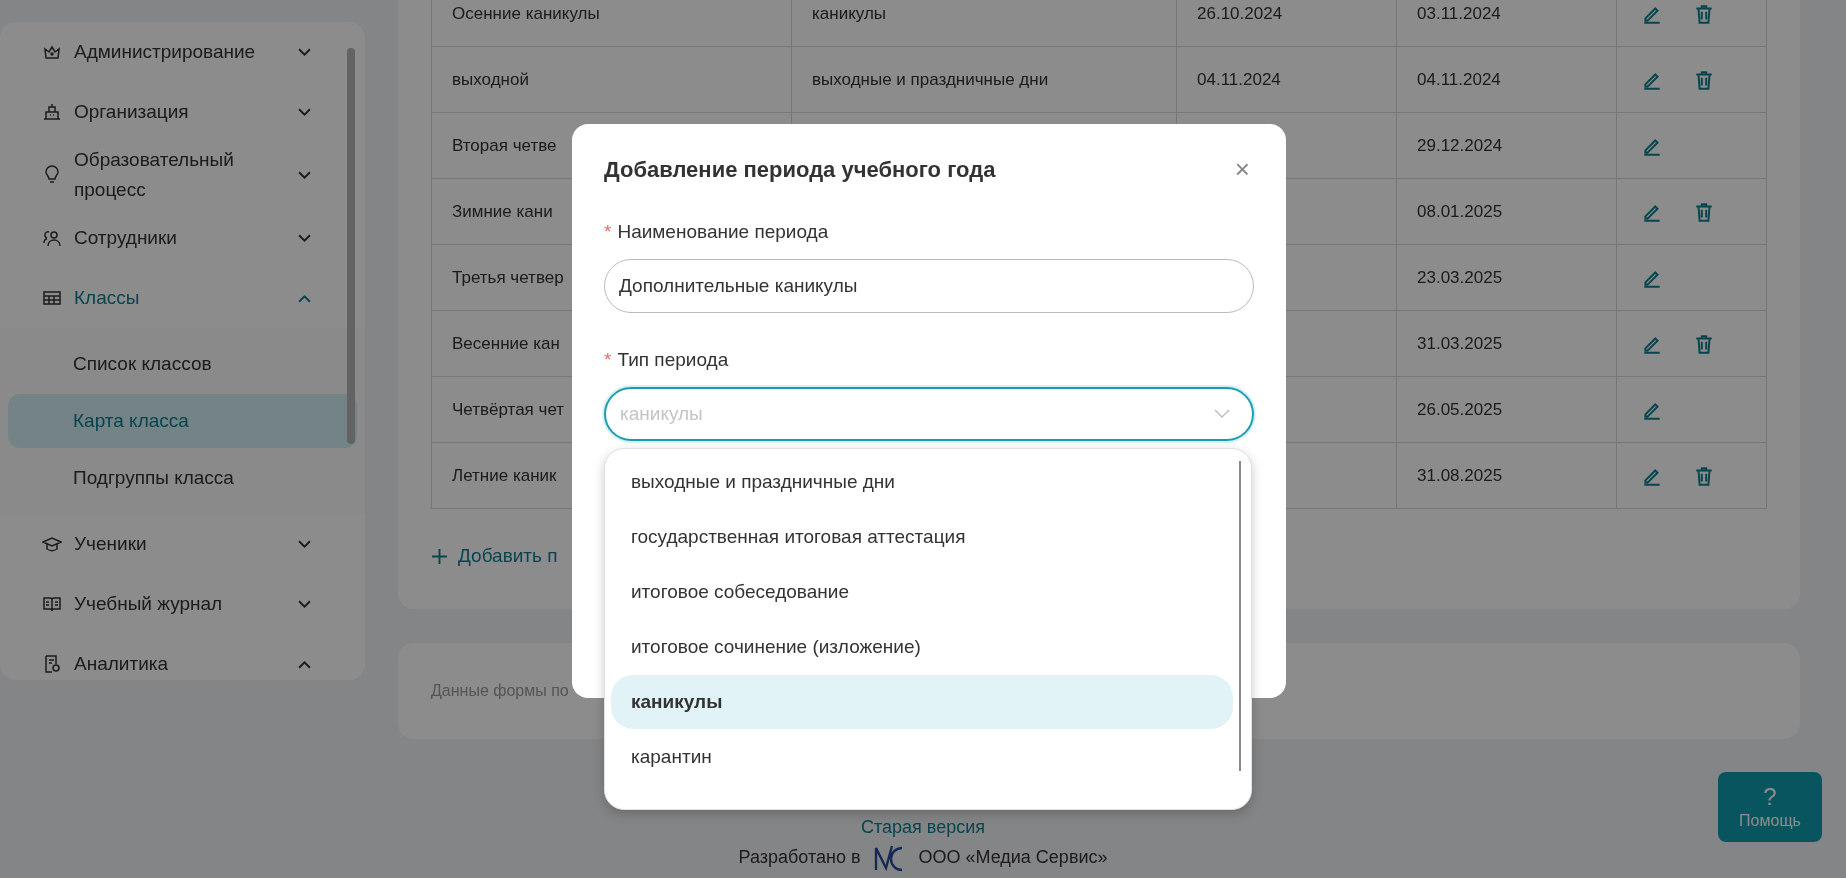  I want to click on info-text: Данные формы по, so click(500, 690).